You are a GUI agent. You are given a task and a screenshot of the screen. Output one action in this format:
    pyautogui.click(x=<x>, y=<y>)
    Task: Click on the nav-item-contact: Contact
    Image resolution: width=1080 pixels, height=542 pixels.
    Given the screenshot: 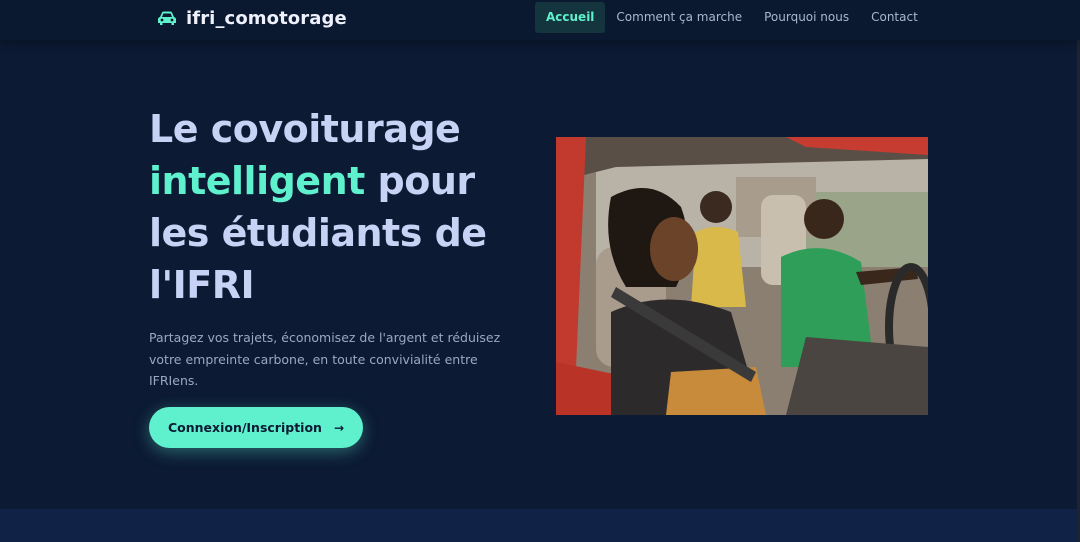 What is the action you would take?
    pyautogui.click(x=894, y=17)
    